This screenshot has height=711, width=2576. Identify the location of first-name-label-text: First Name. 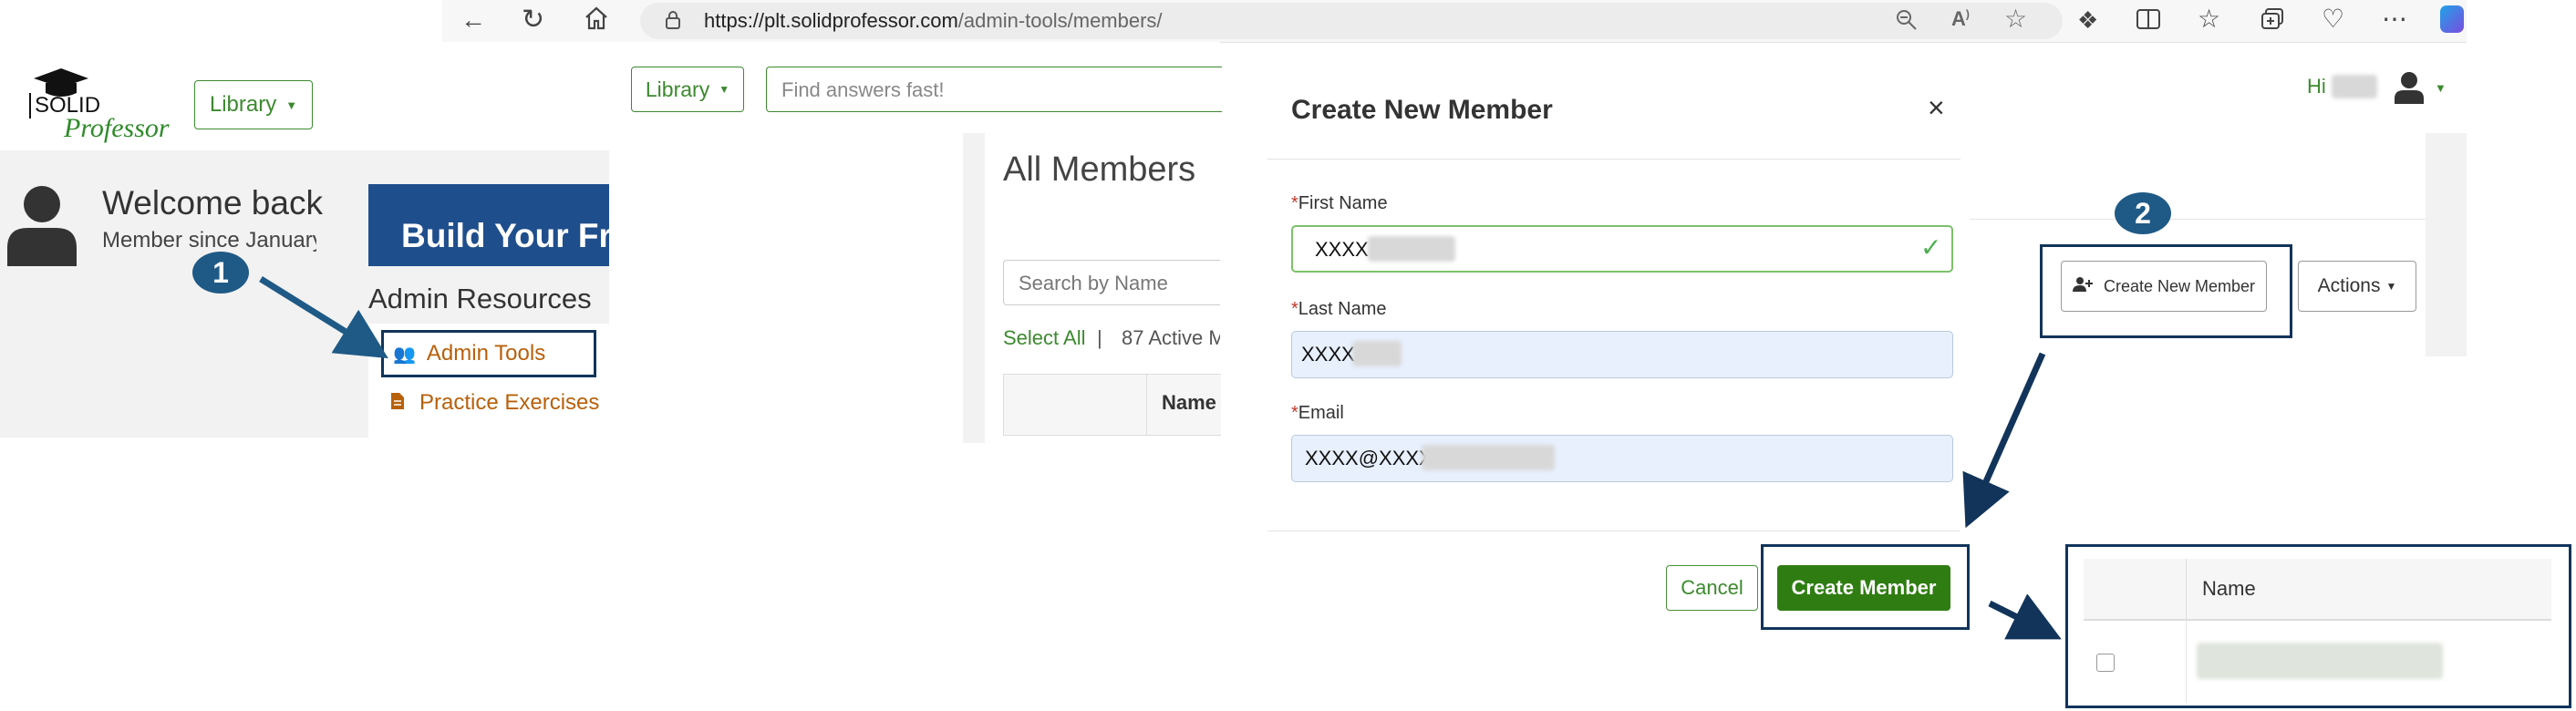
(1343, 203).